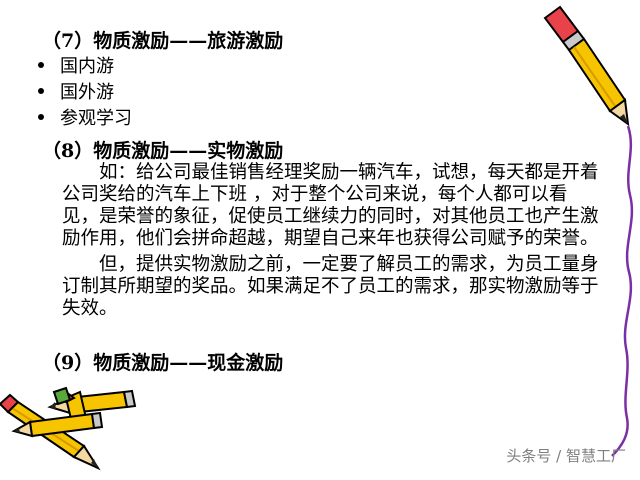 The image size is (640, 480). I want to click on list-item-label: 参观学习, so click(96, 118).